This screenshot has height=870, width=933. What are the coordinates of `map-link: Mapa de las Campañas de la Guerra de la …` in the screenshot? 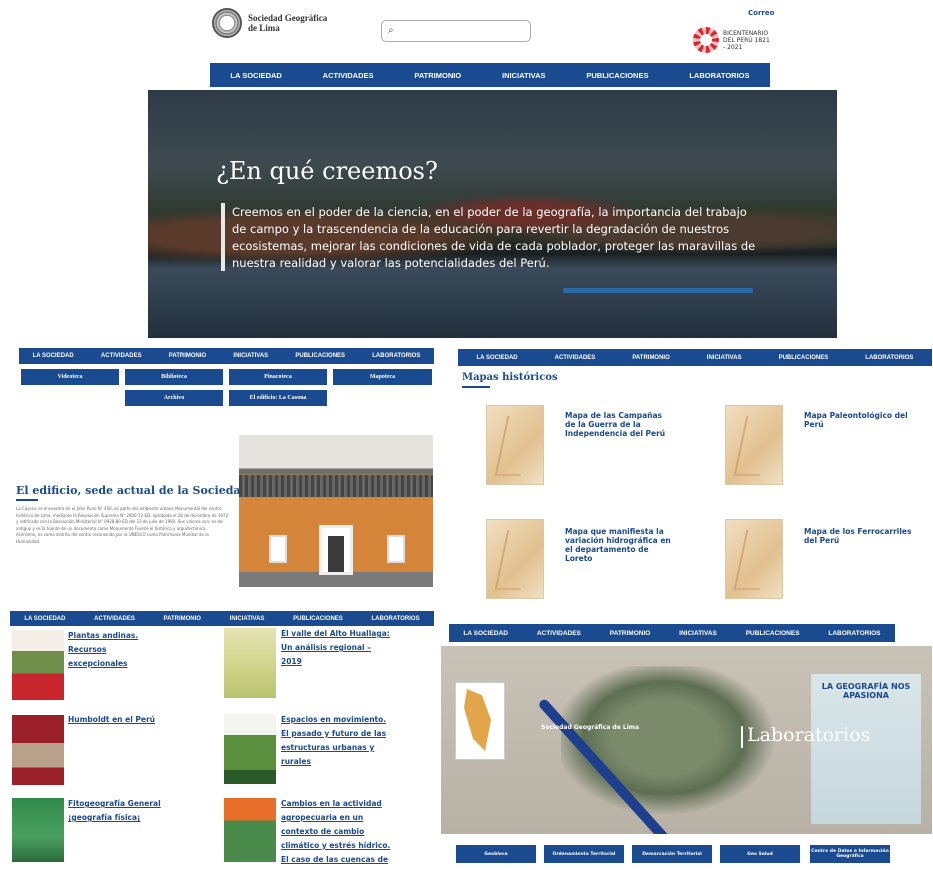 It's located at (620, 424).